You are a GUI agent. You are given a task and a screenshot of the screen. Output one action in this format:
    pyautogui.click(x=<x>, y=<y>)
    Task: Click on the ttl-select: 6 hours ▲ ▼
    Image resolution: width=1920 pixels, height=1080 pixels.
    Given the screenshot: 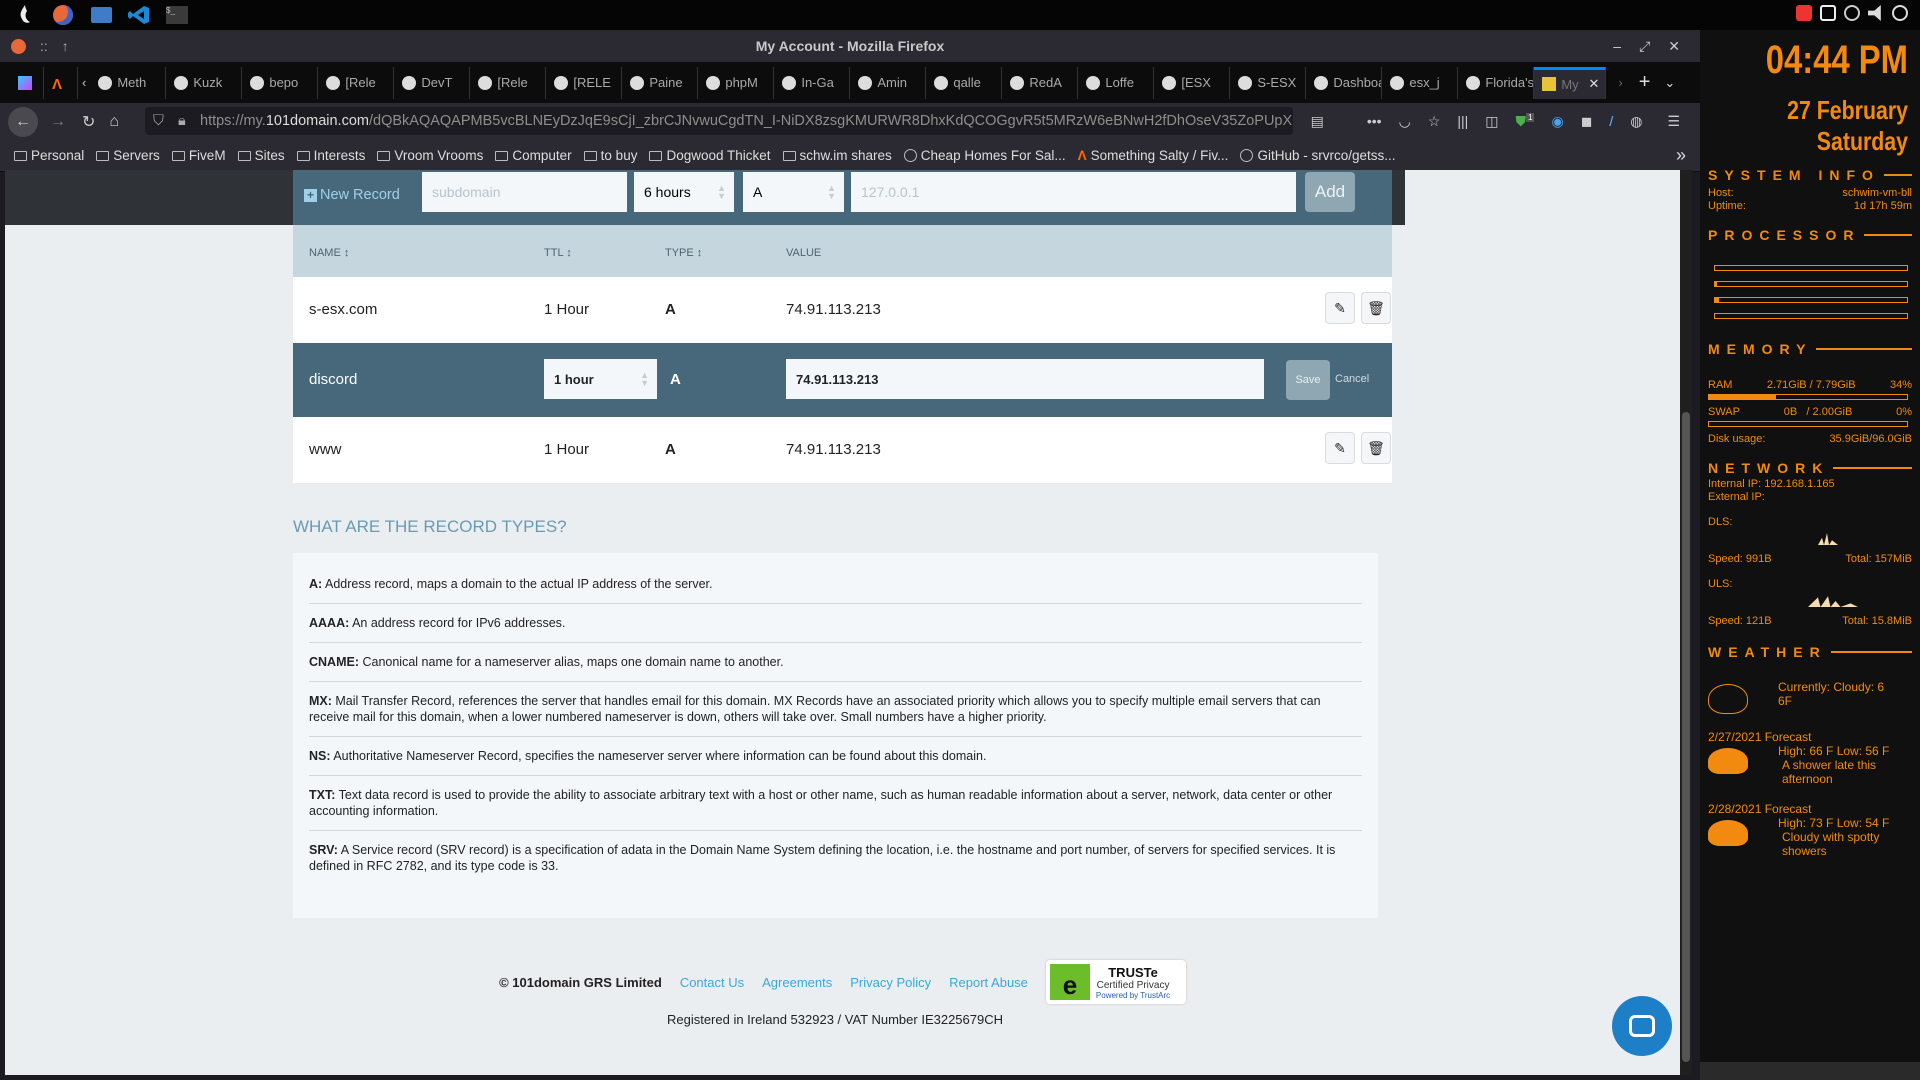 What is the action you would take?
    pyautogui.click(x=684, y=192)
    